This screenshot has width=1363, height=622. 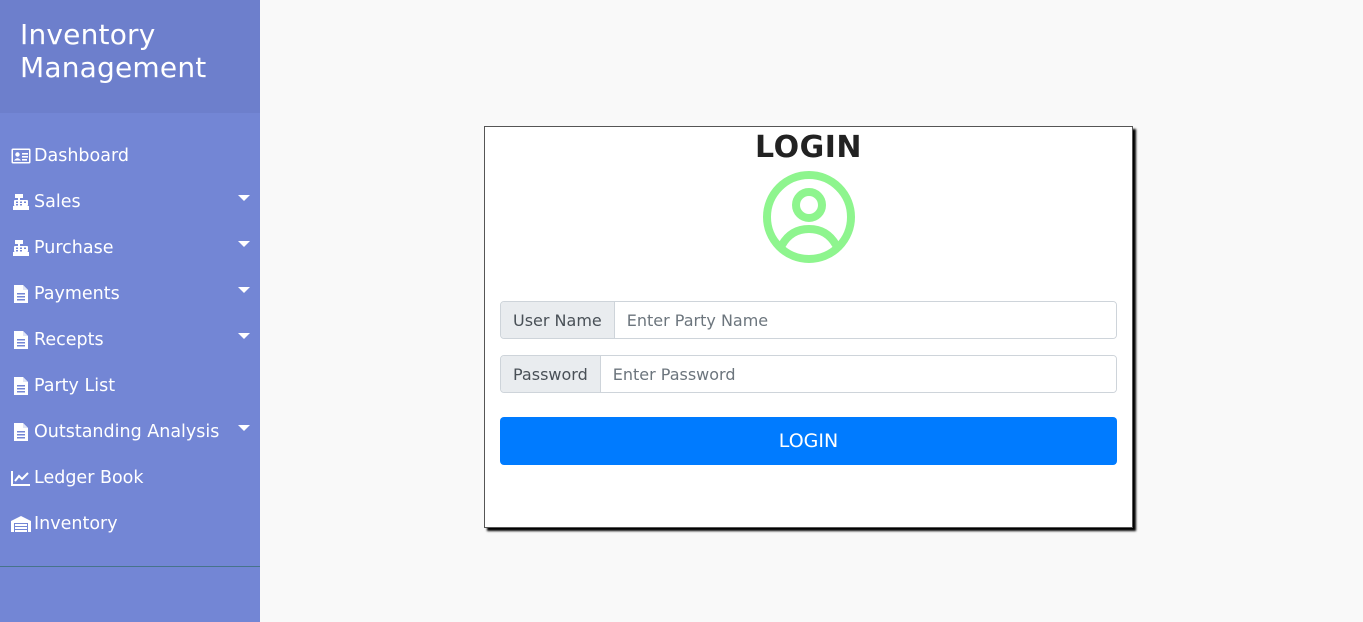 What do you see at coordinates (130, 248) in the screenshot?
I see `sidebar-item-purchase: Purchase` at bounding box center [130, 248].